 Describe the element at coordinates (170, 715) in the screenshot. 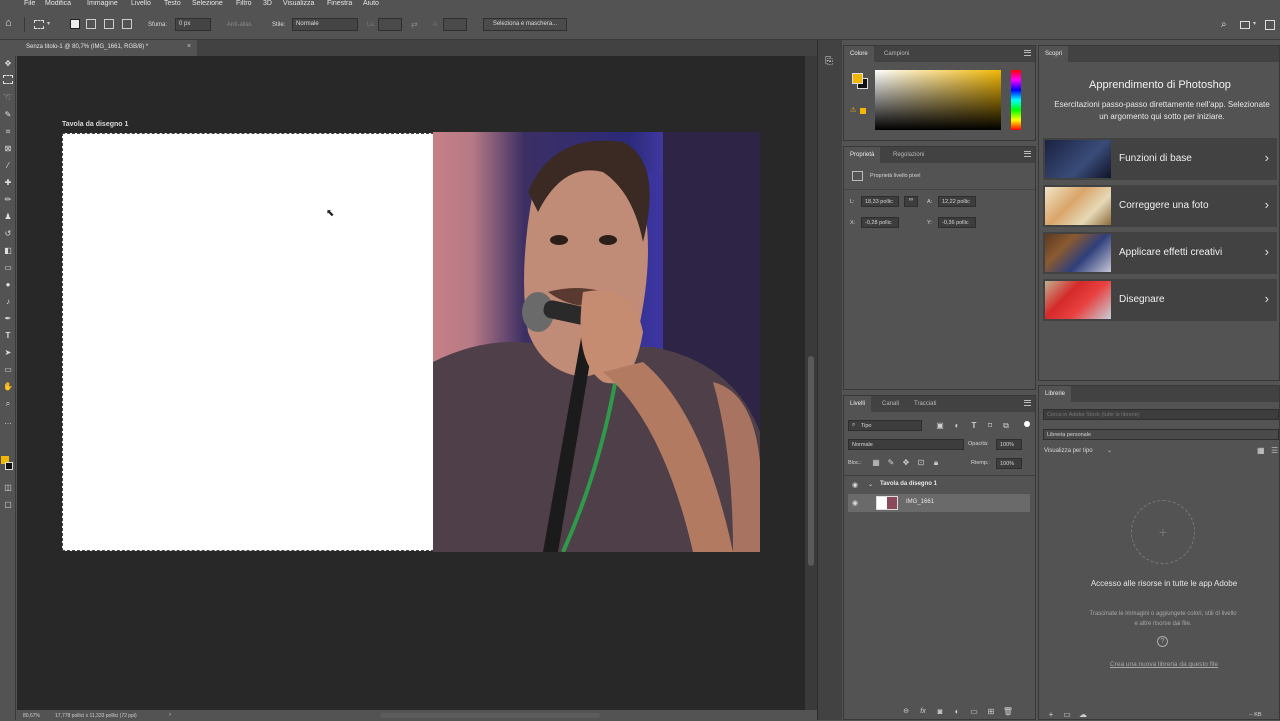

I see `chevron-right-icon: ›` at that location.